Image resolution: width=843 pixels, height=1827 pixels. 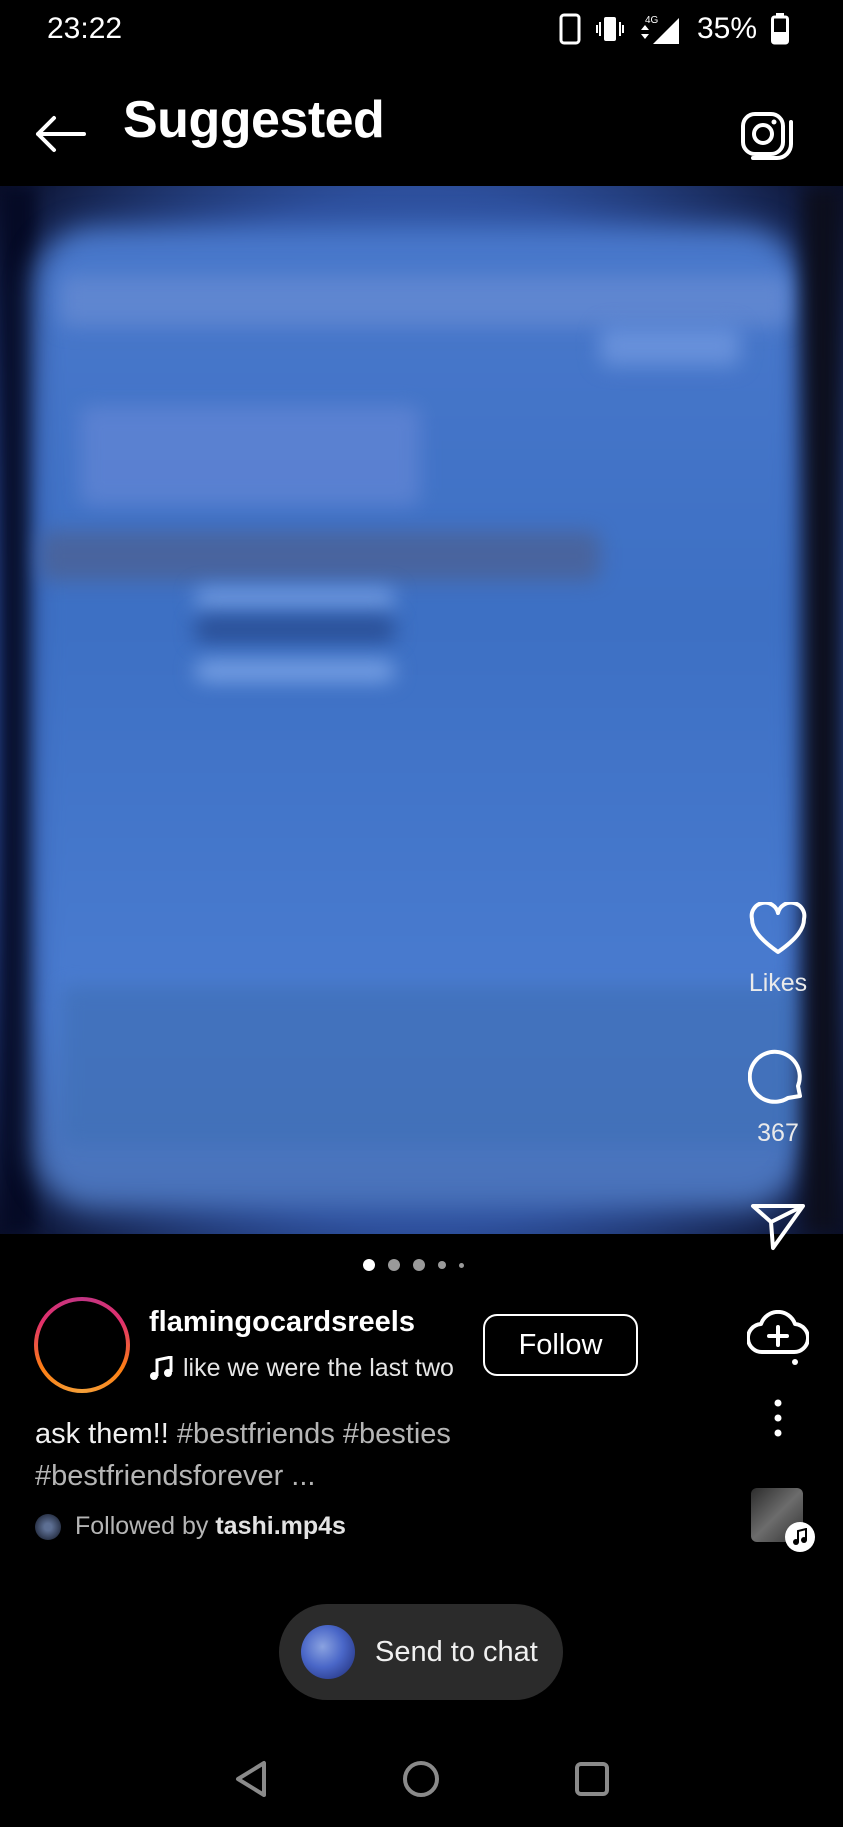 I want to click on nav-back-button, so click(x=252, y=1779).